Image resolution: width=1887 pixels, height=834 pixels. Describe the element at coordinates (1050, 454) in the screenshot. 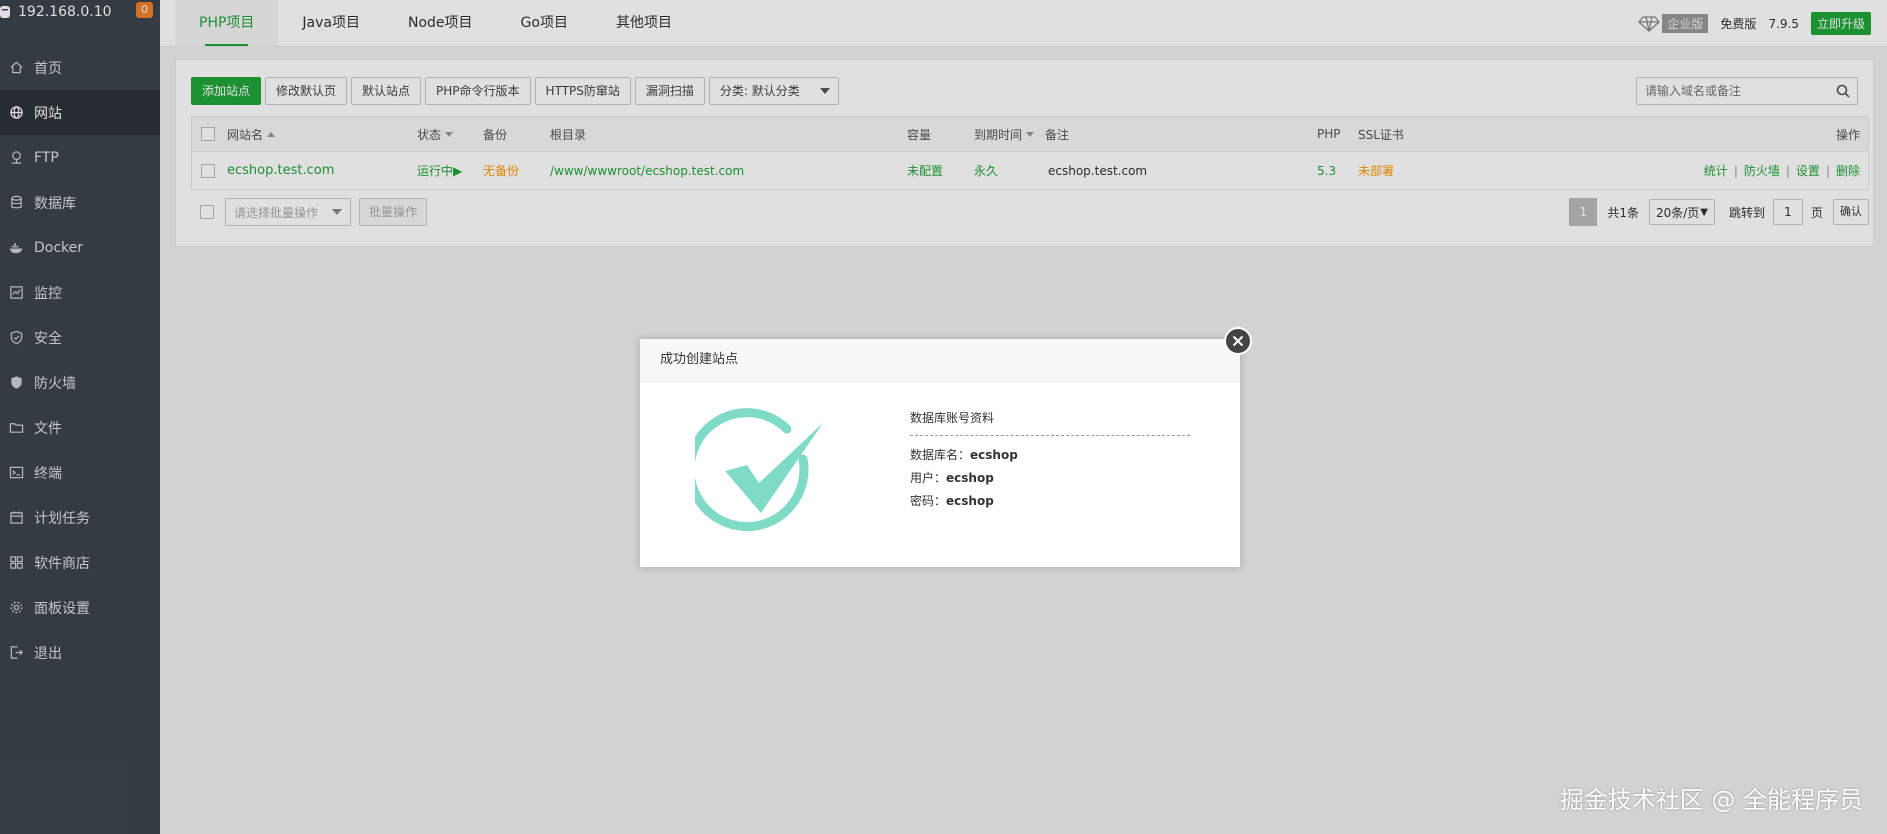

I see `db-name-row: 数据库名：ecshop` at that location.